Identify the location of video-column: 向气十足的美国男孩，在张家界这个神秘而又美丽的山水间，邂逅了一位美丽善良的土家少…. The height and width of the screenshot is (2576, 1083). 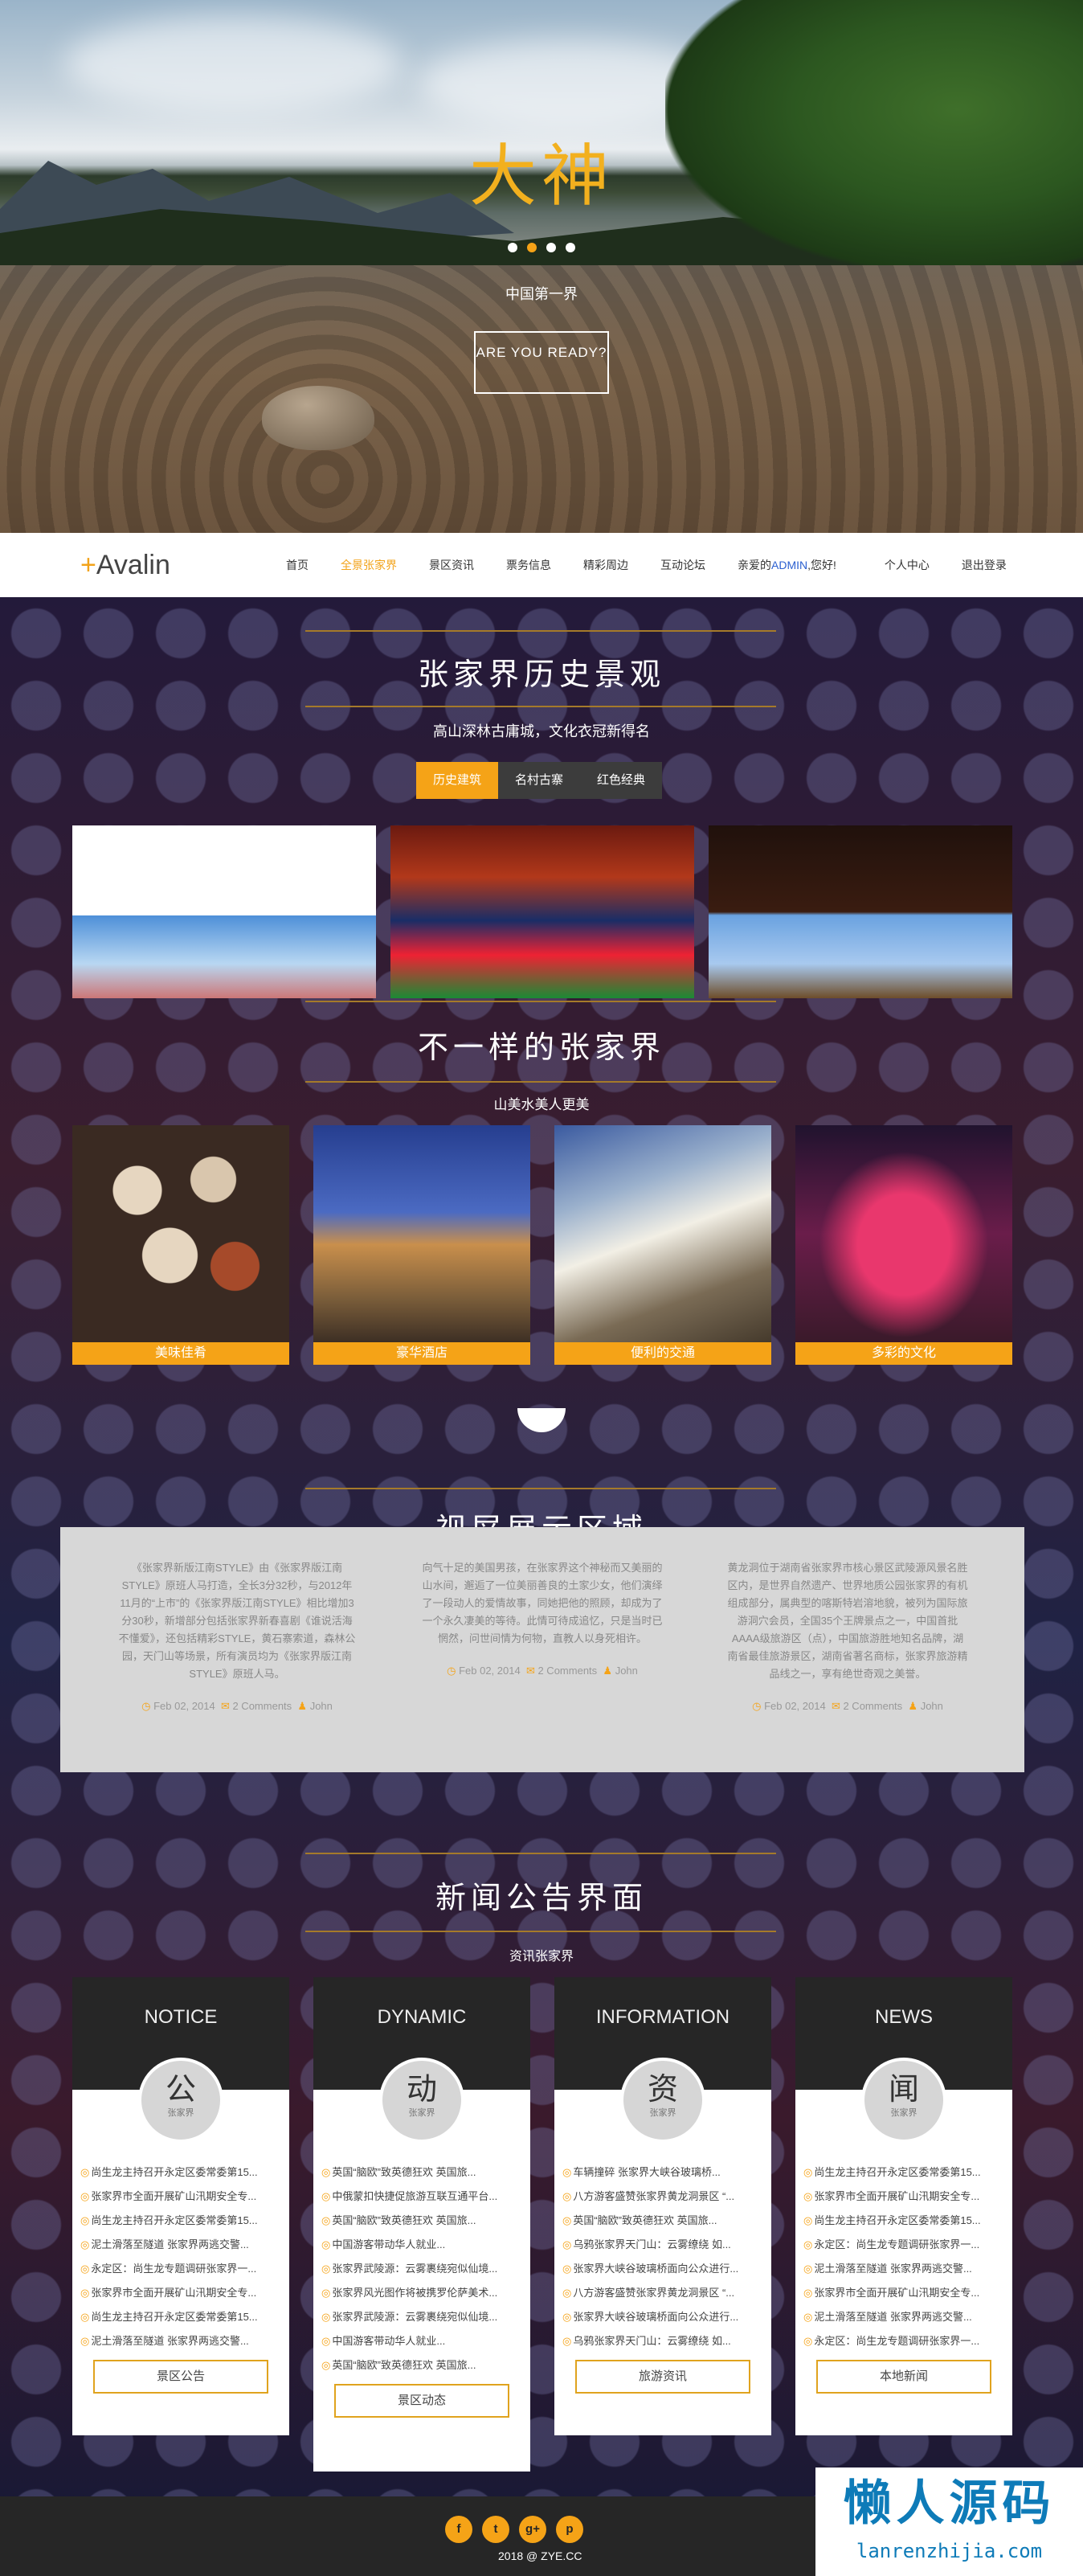
(542, 1665).